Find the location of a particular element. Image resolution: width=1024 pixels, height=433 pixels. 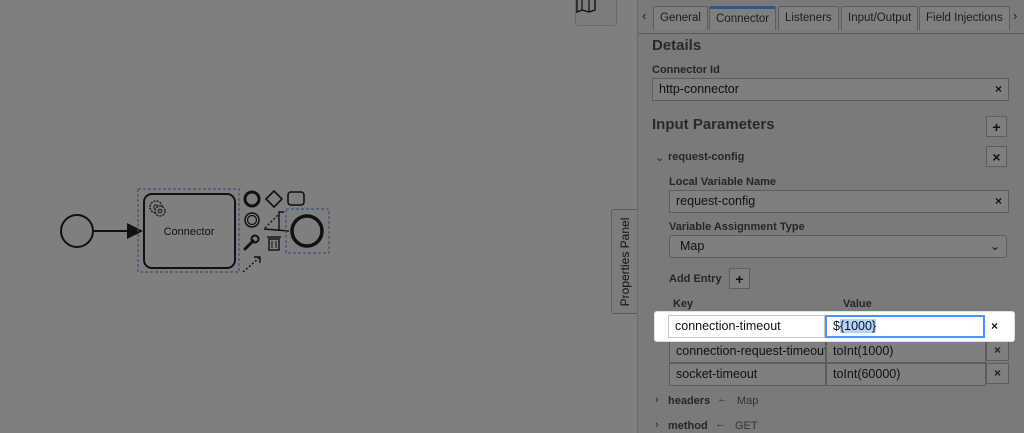

connector-id-value: http-connector is located at coordinates (699, 89).